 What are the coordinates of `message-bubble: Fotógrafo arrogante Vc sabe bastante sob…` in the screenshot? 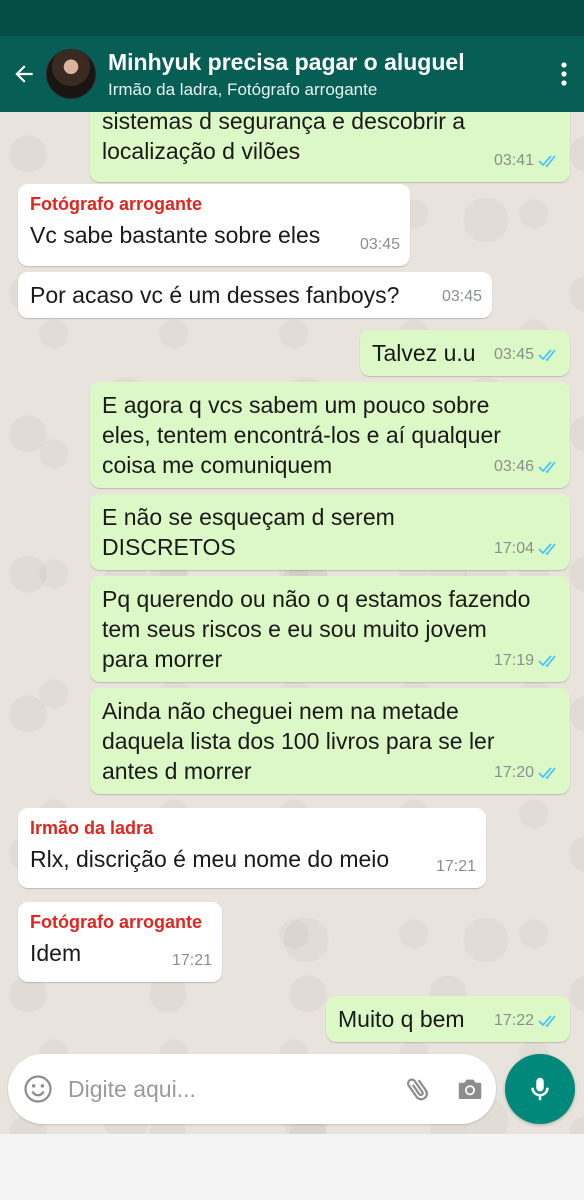 It's located at (214, 225).